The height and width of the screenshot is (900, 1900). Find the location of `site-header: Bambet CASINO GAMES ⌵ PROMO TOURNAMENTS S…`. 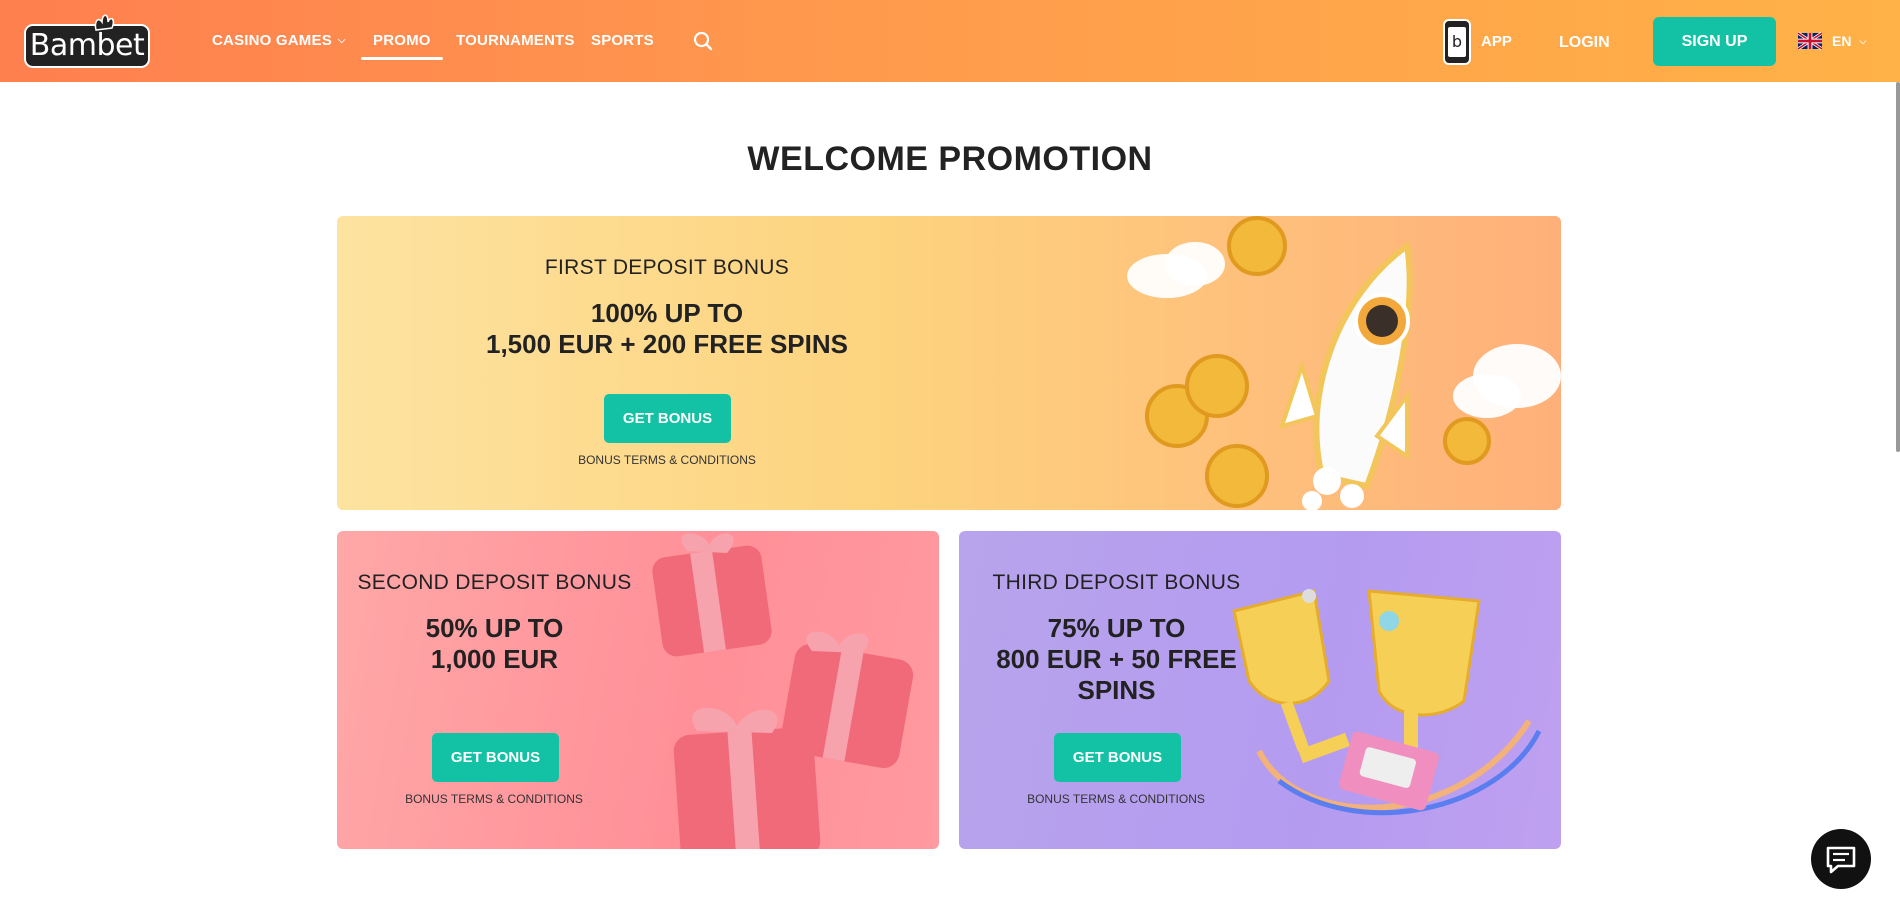

site-header: Bambet CASINO GAMES ⌵ PROMO TOURNAMENTS S… is located at coordinates (950, 41).